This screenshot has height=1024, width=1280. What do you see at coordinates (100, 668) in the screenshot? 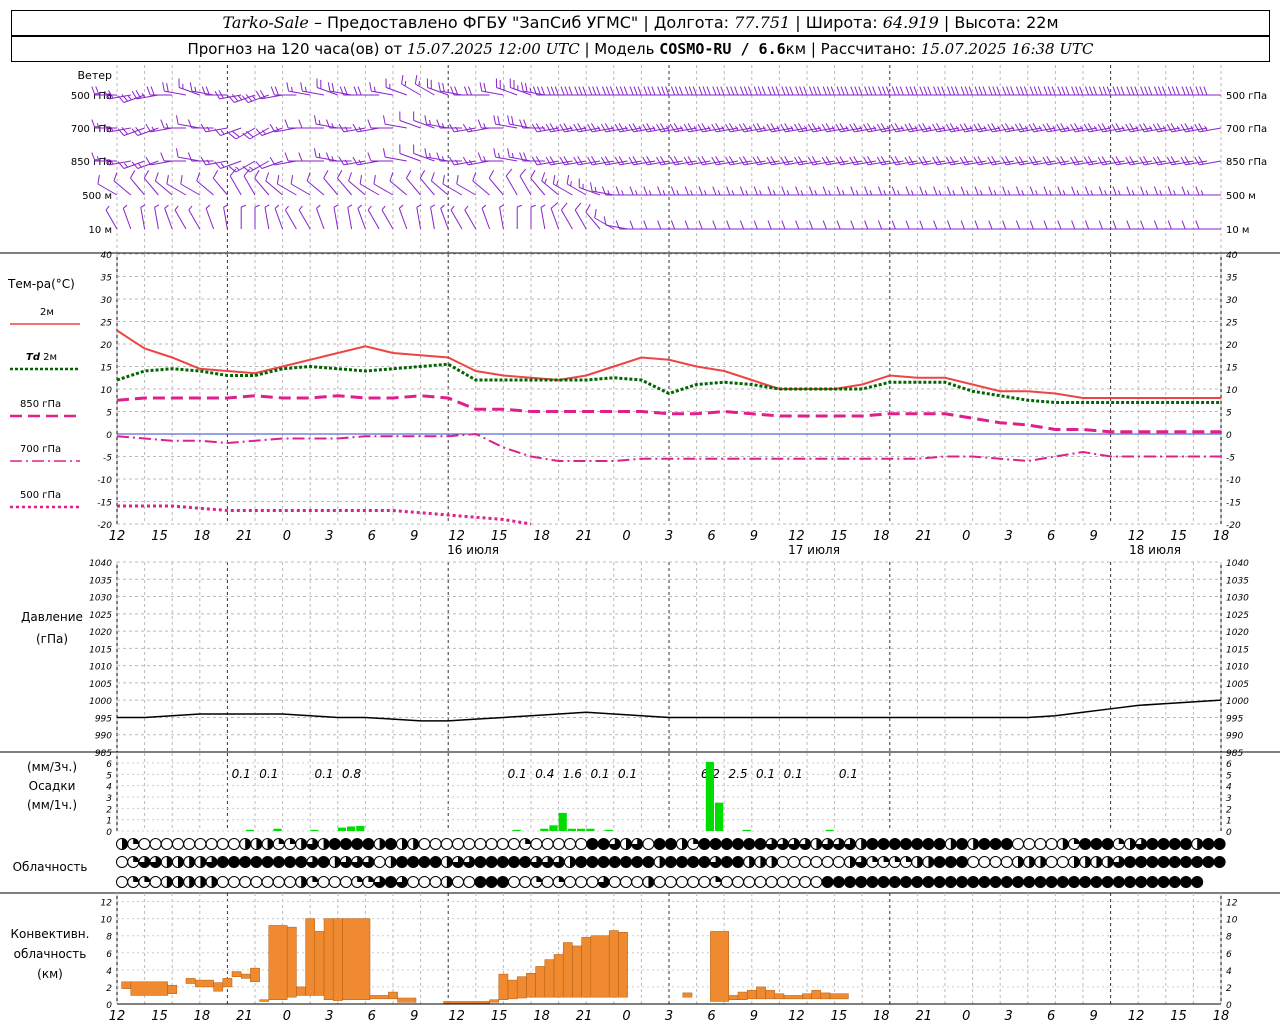
I see `pressure-ytick-left: 1010` at bounding box center [100, 668].